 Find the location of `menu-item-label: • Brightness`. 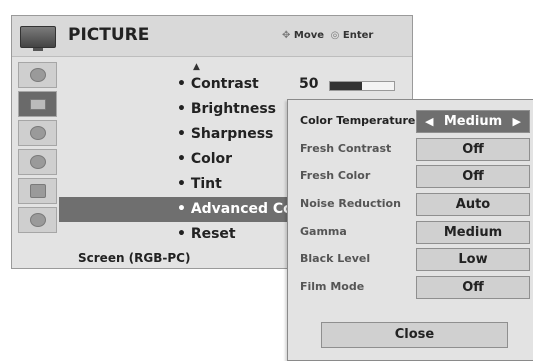

menu-item-label: • Brightness is located at coordinates (227, 109).